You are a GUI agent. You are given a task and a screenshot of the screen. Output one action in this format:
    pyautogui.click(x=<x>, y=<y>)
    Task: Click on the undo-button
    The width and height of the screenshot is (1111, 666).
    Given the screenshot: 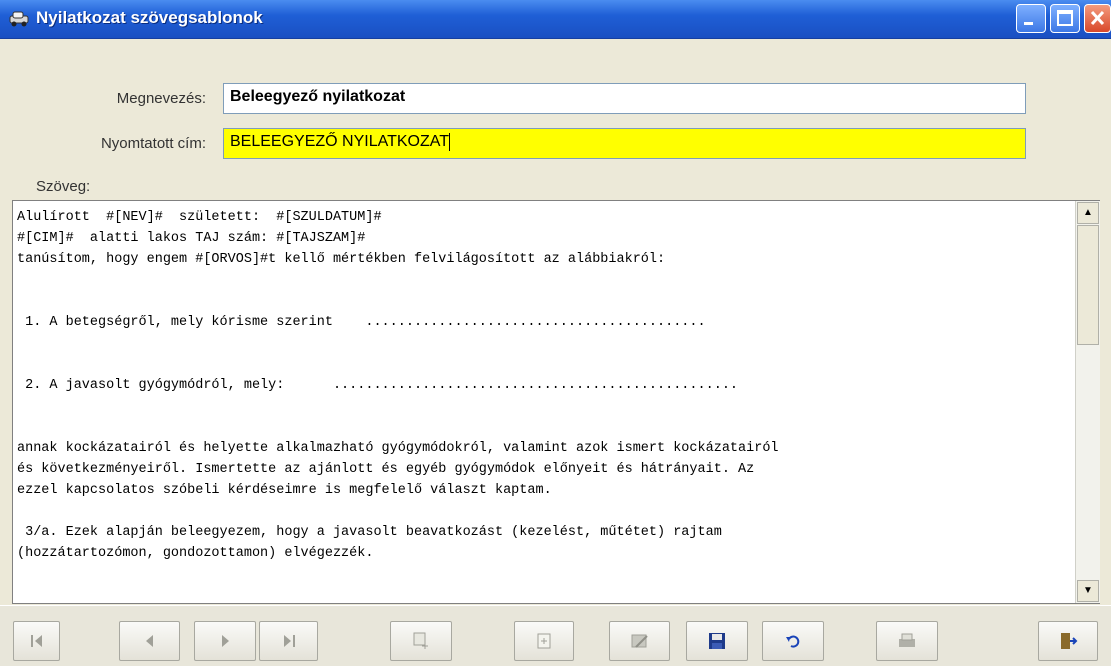 What is the action you would take?
    pyautogui.click(x=793, y=641)
    